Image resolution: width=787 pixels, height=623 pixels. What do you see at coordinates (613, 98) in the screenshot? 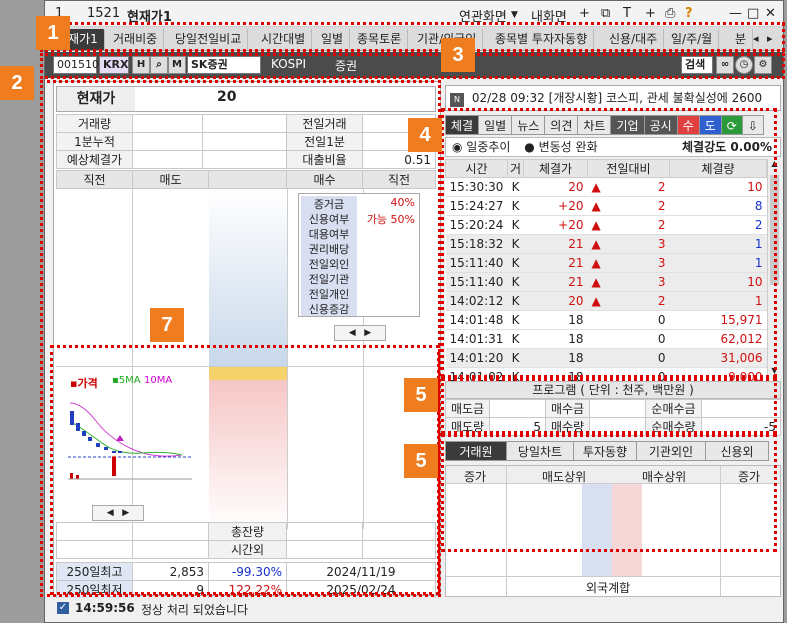
I see `news-ticker: N 02/28 09:32 [개장시황] 코스피, 관세 불확실성에 2600` at bounding box center [613, 98].